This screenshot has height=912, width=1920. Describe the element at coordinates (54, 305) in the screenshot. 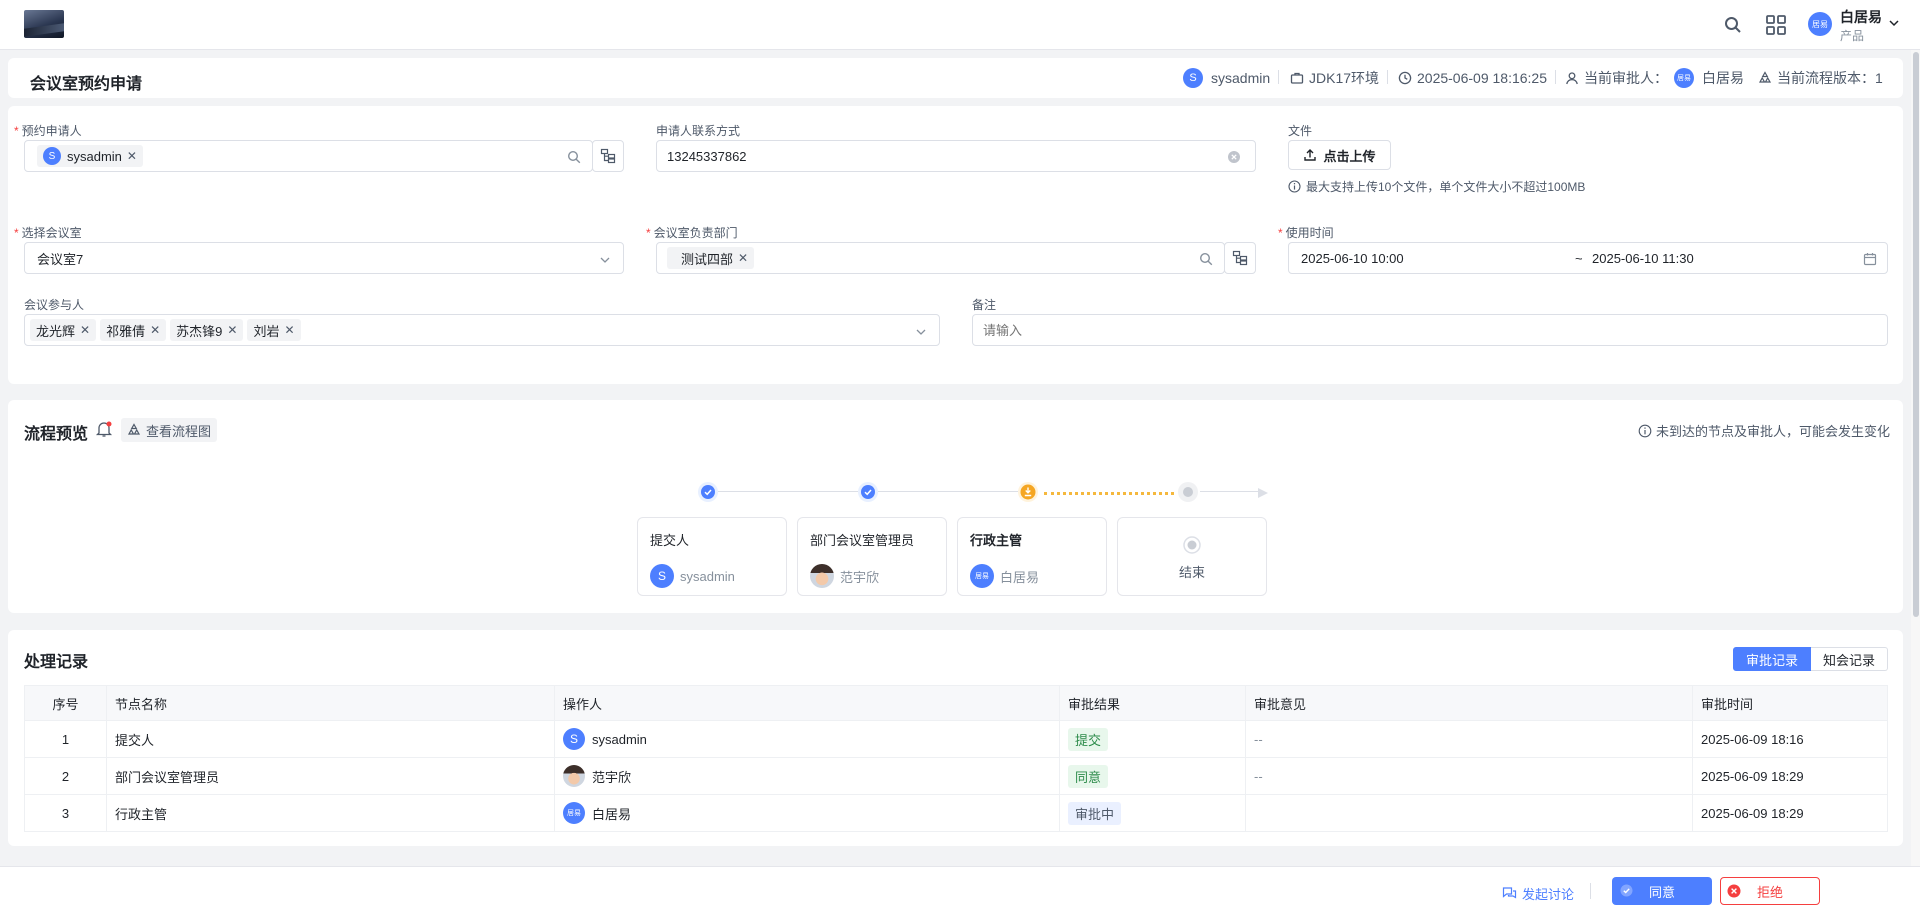

I see `participants-label: 会议参与人` at that location.